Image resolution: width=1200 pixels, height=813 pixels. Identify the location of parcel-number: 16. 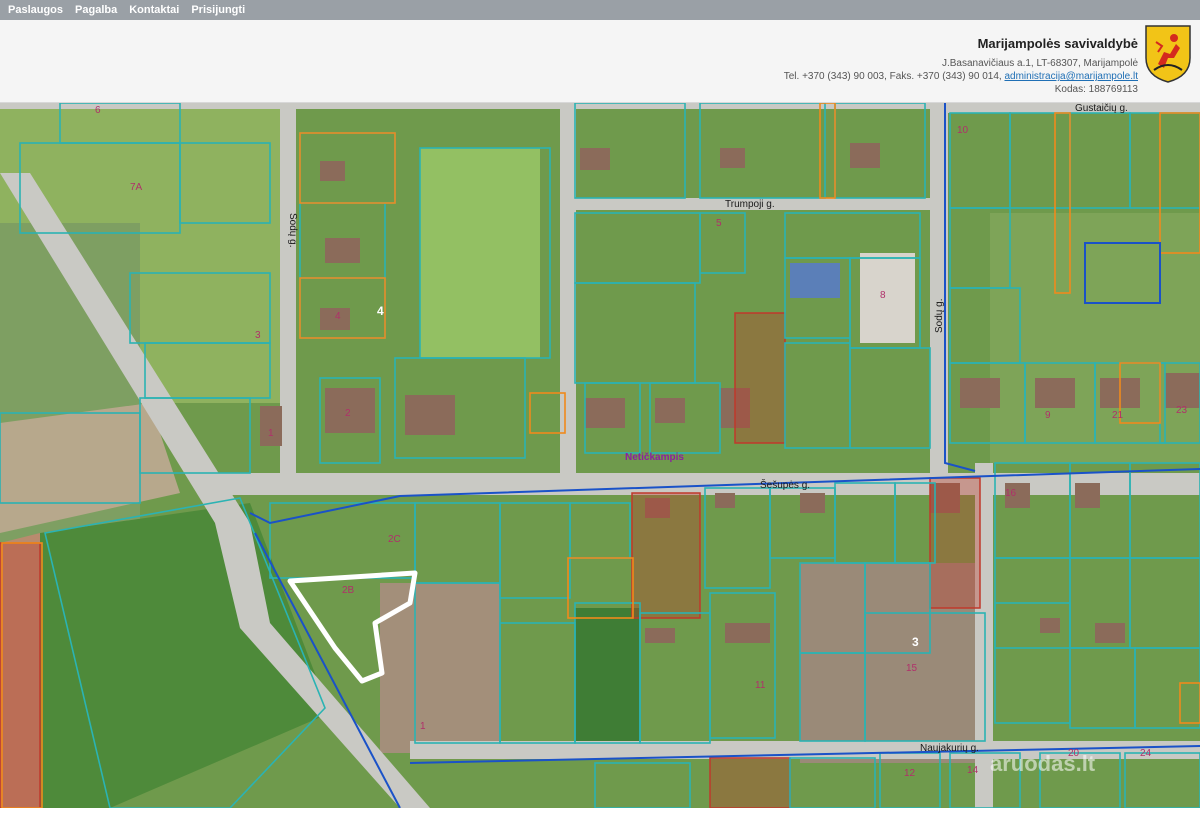
(1011, 493).